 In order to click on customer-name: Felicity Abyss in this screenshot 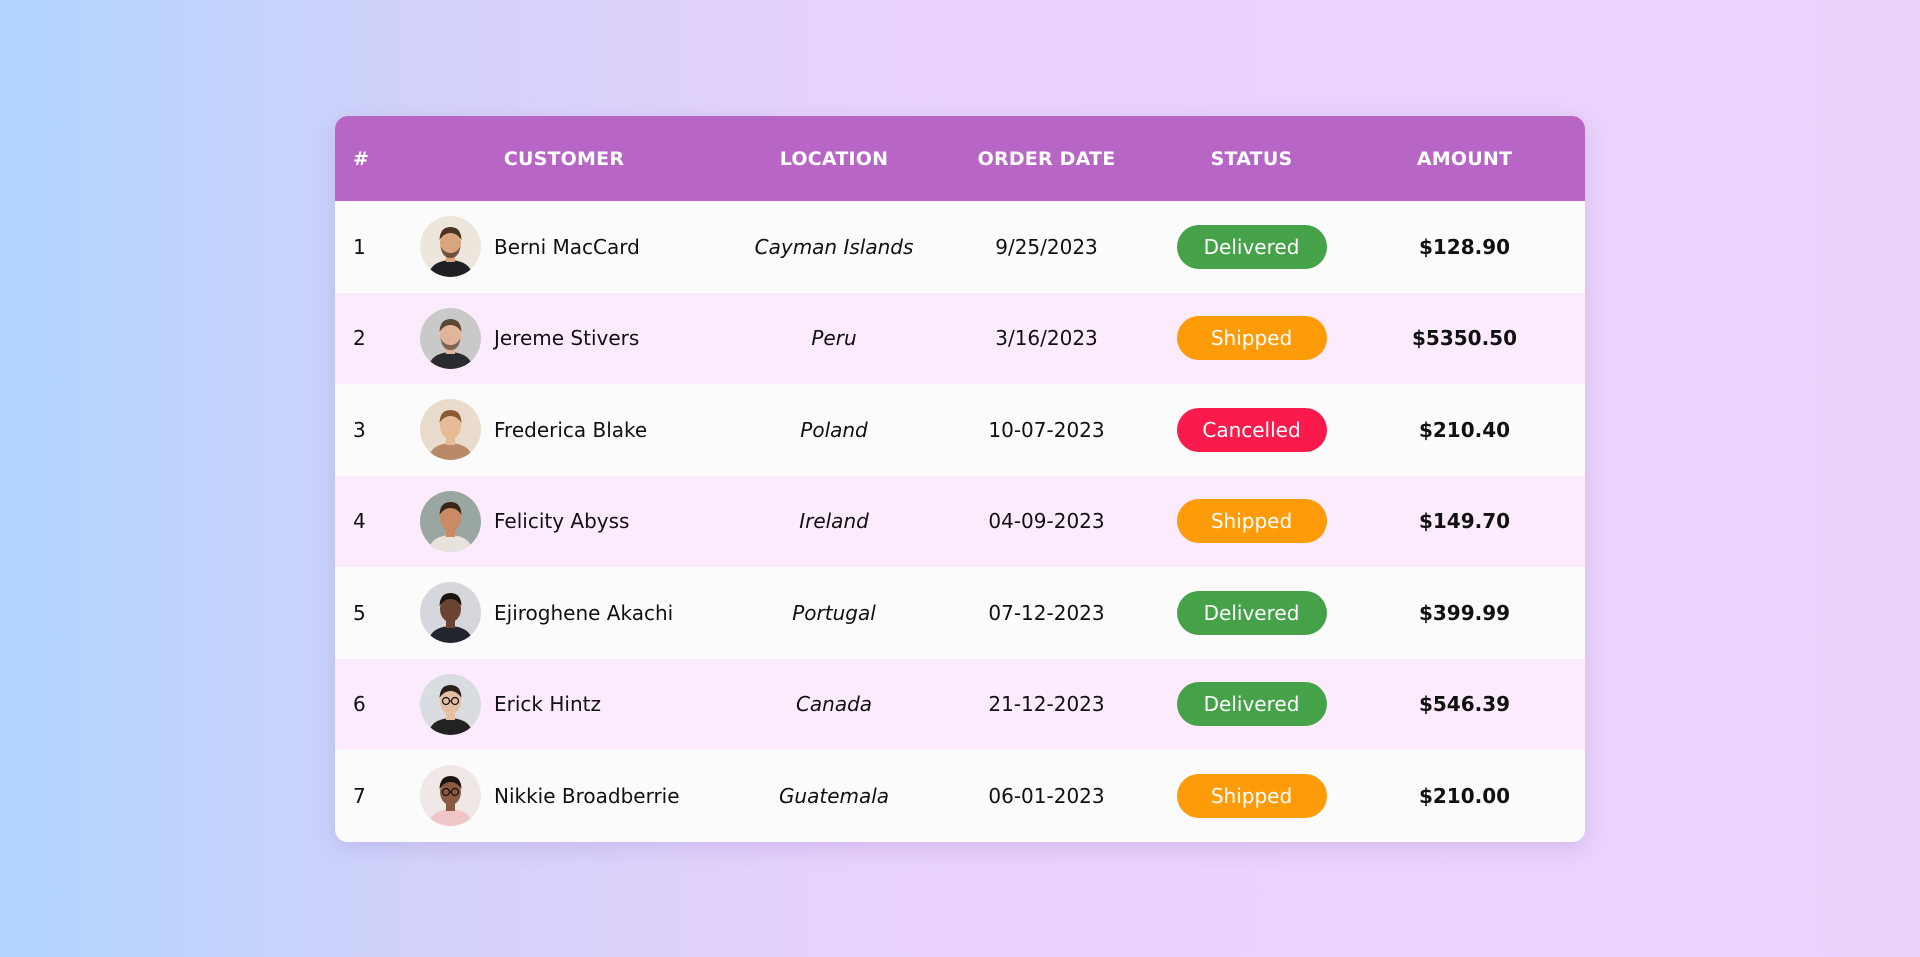, I will do `click(562, 521)`.